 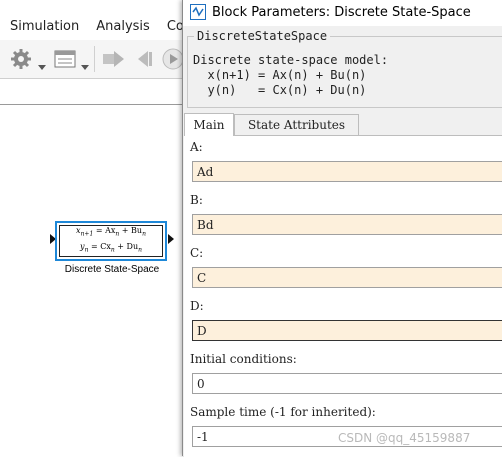 What do you see at coordinates (347, 171) in the screenshot?
I see `param-field-a: Ad` at bounding box center [347, 171].